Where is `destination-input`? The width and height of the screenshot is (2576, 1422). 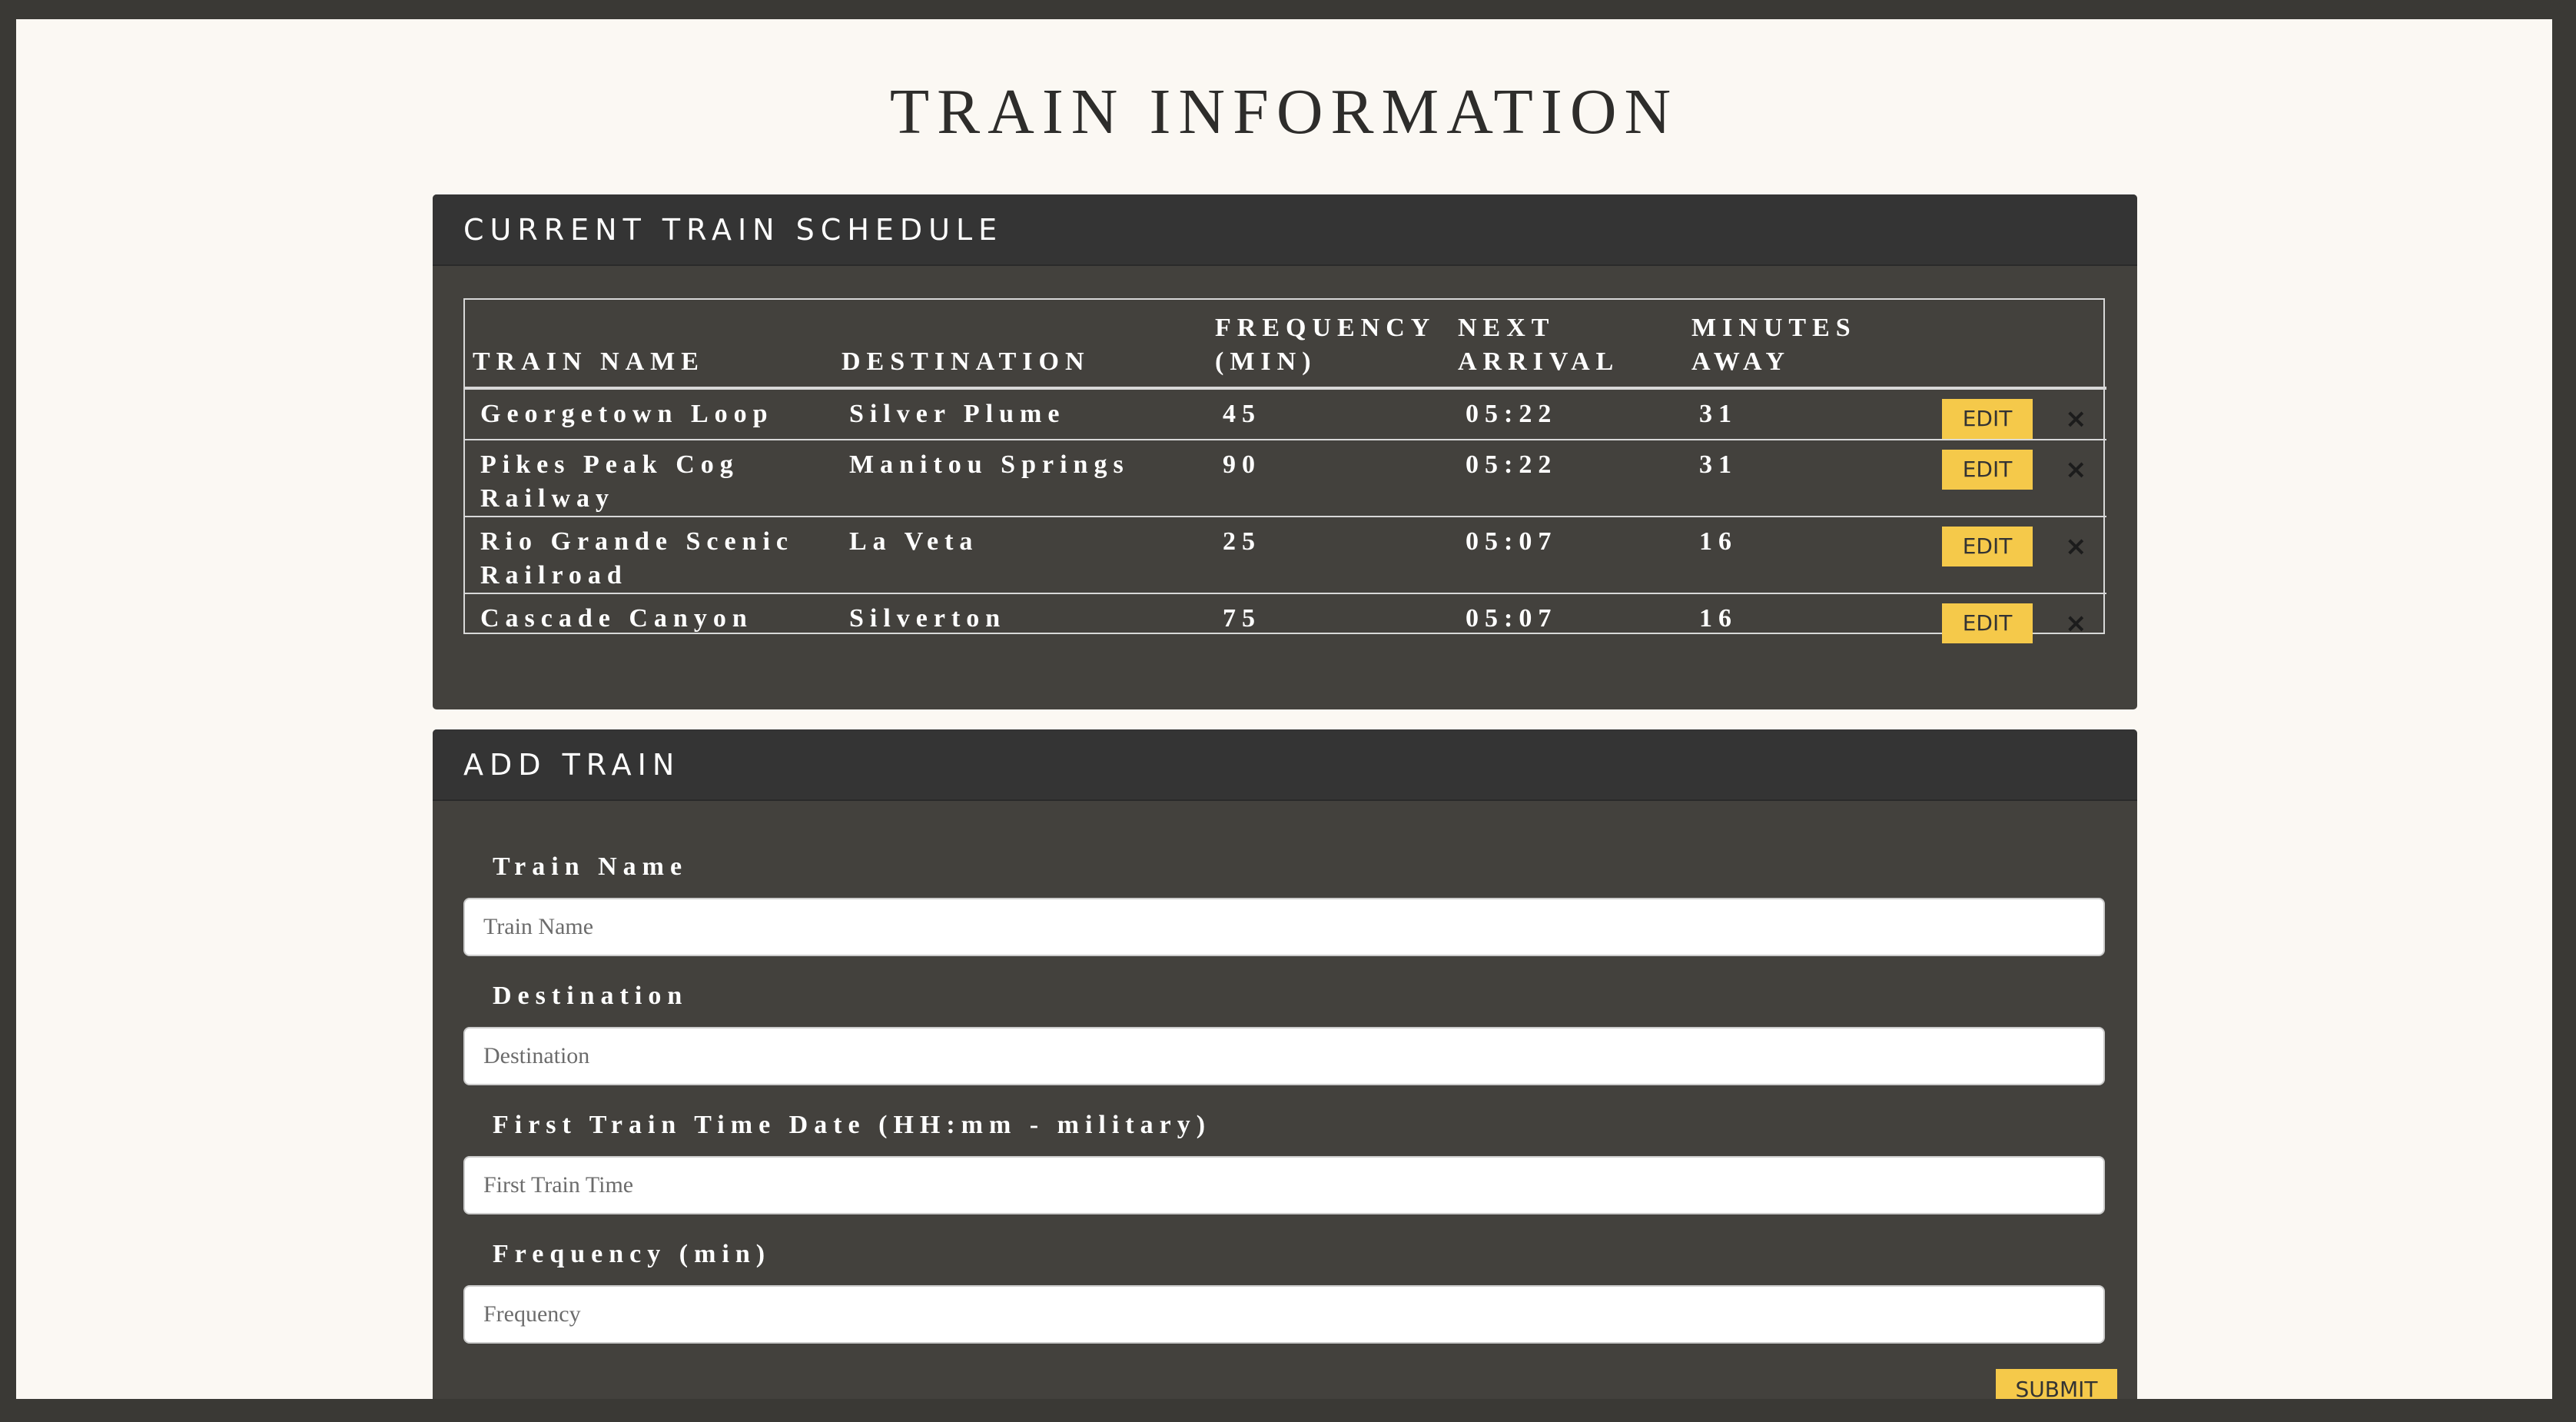
destination-input is located at coordinates (1284, 1056).